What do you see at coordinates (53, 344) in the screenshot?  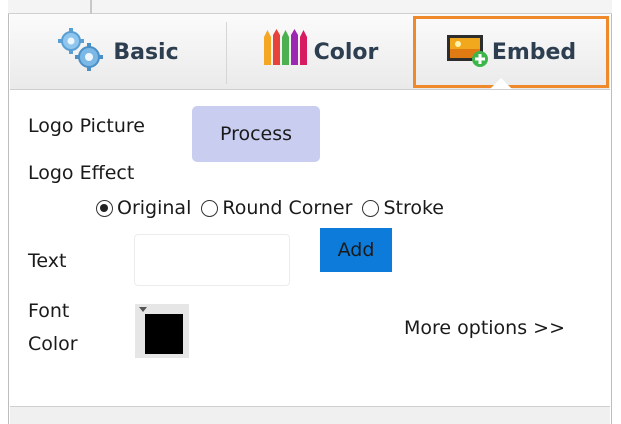 I see `font-color-label-line2: Color` at bounding box center [53, 344].